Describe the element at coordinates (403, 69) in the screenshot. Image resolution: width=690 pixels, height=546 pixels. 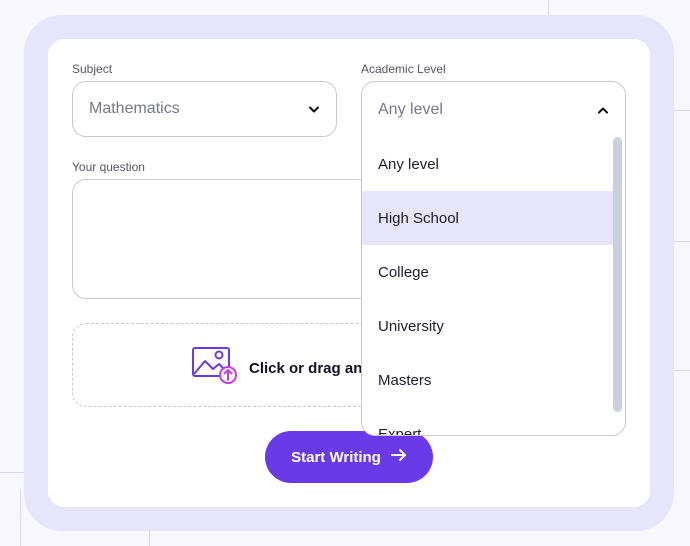
I see `academic-level-label: Academic Level` at that location.